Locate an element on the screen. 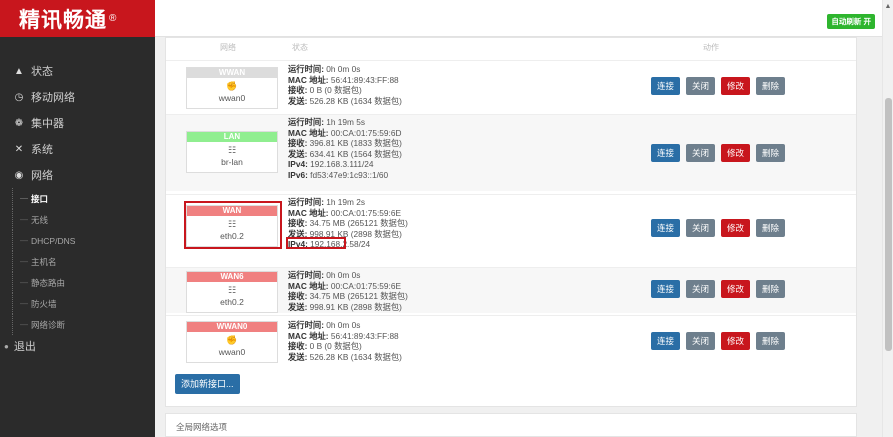 This screenshot has height=437, width=893. sidebar-subitem-dhcp-dns: — DHCP/DNS is located at coordinates (77, 240).